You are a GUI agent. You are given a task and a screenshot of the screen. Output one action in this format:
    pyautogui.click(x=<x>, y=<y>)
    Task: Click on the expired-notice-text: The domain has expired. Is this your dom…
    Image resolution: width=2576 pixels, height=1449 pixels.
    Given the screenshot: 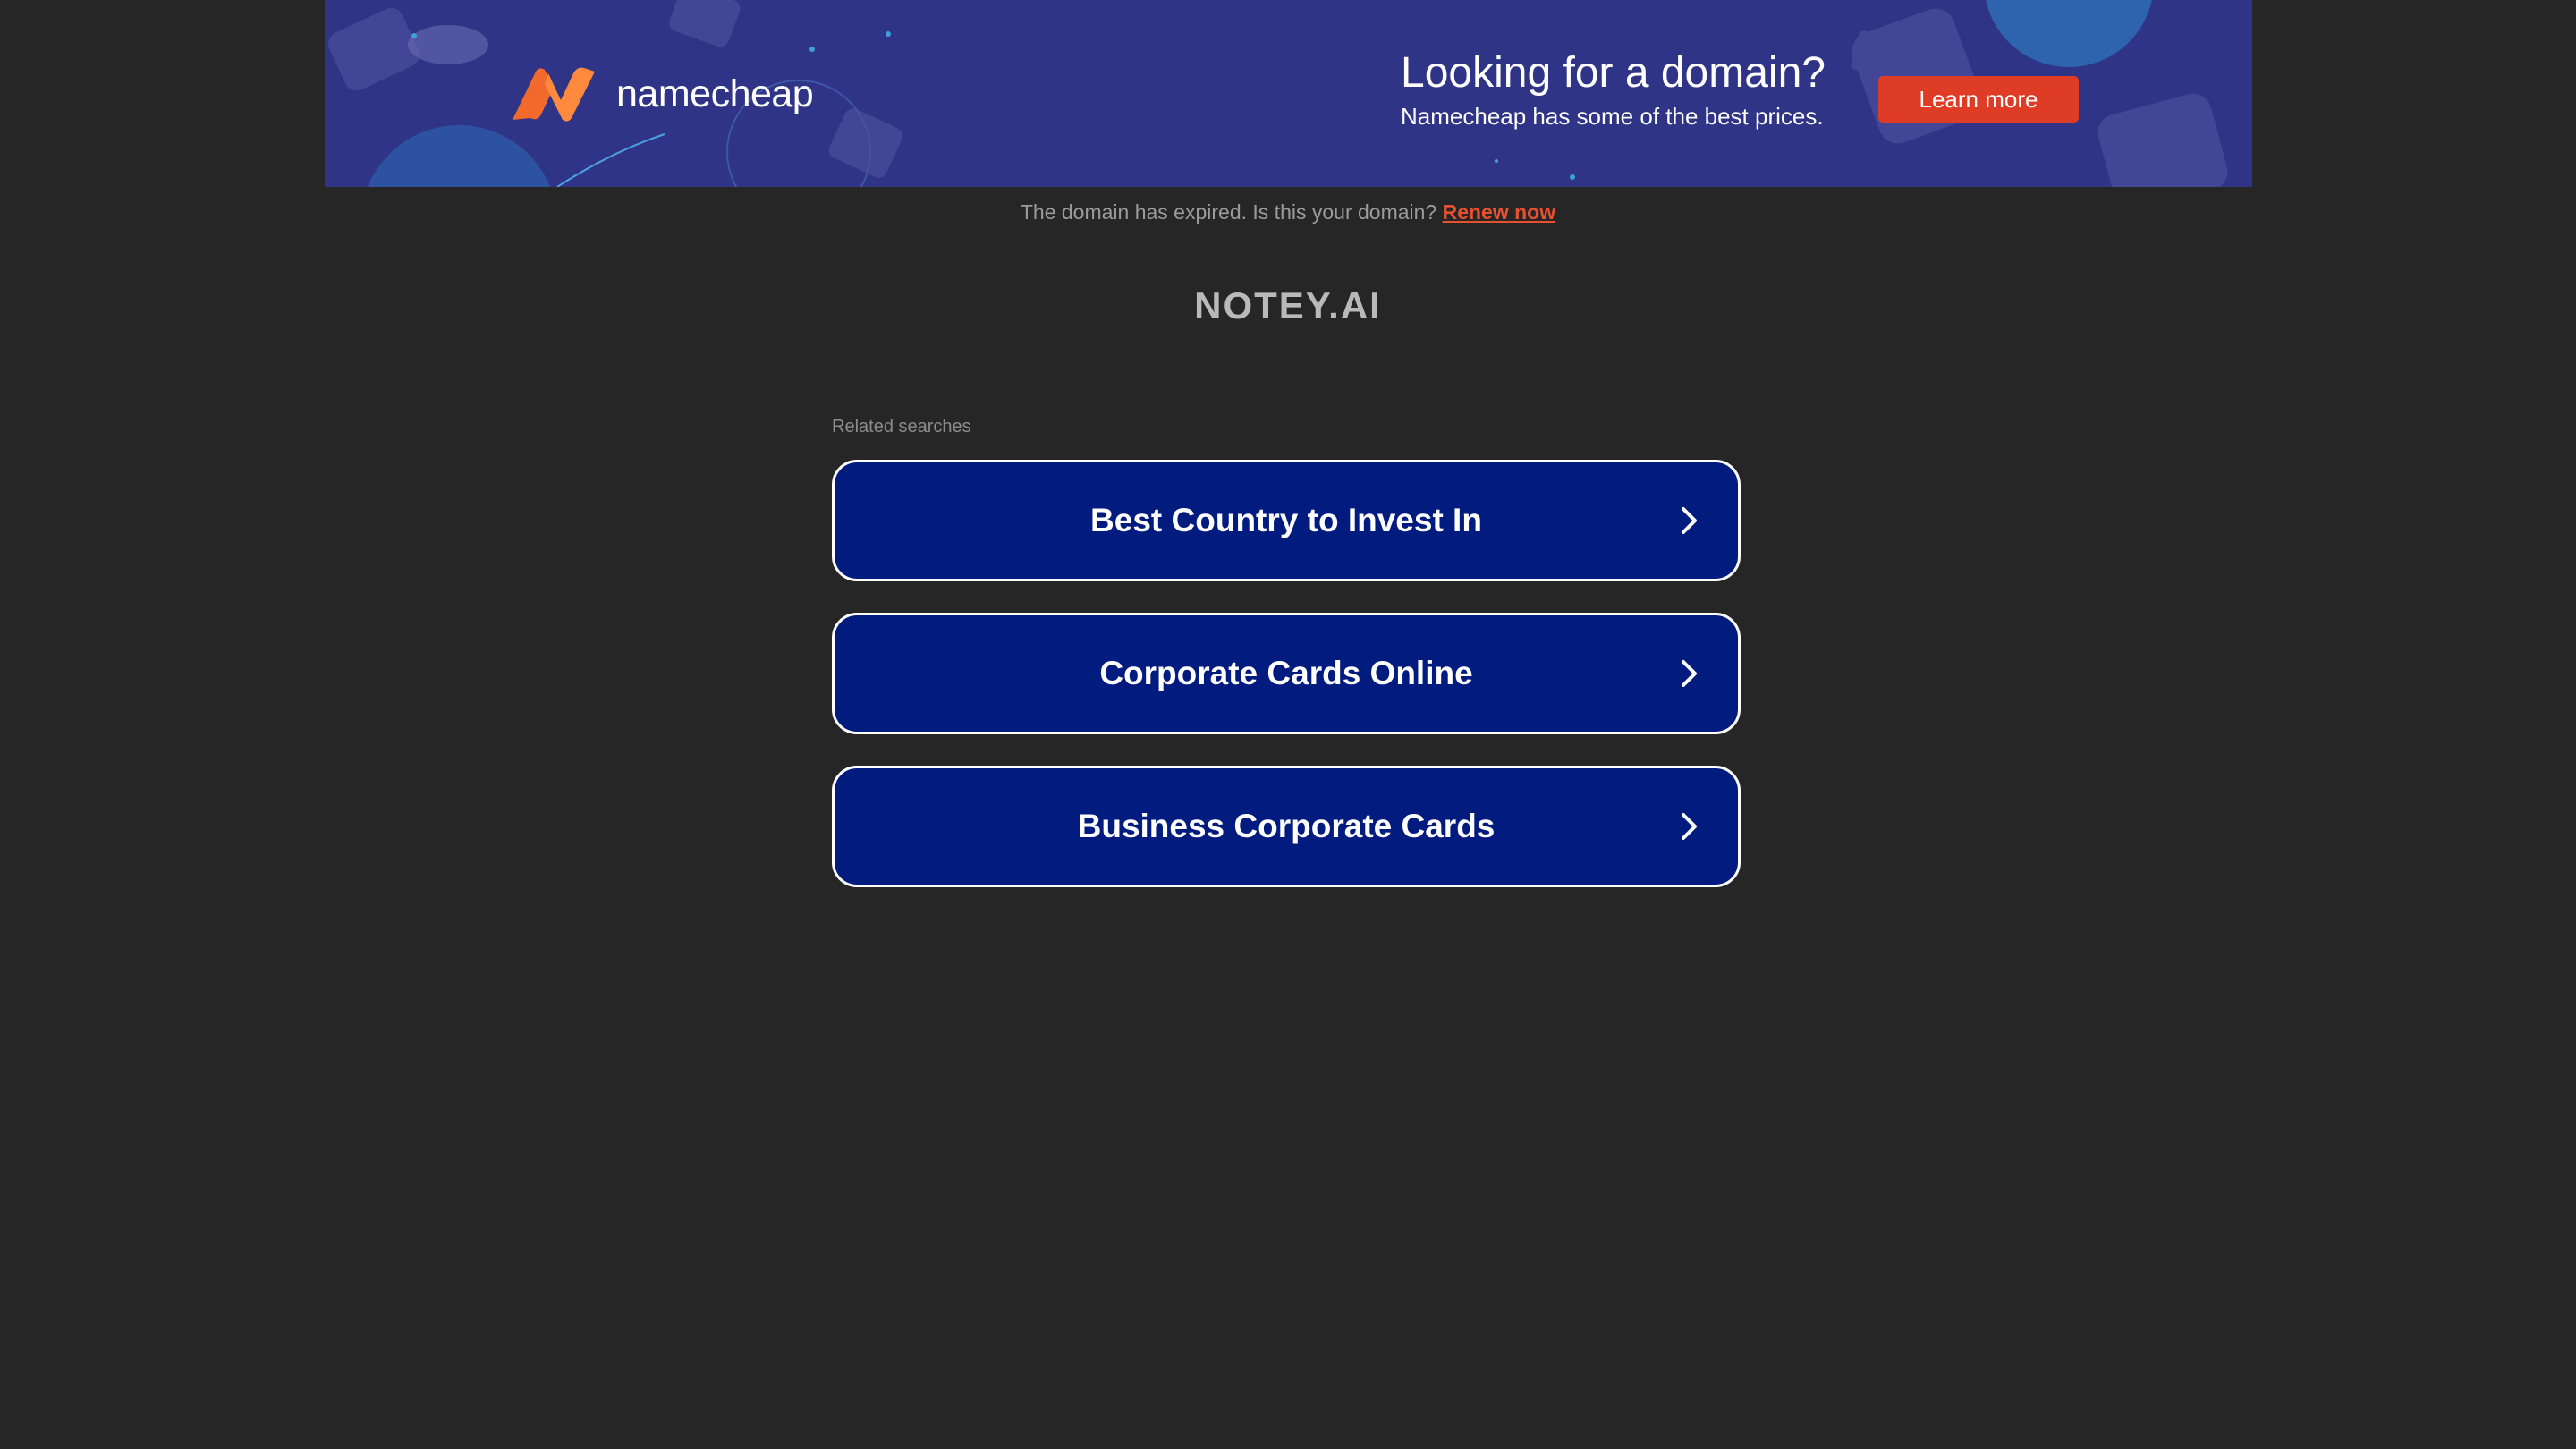 What is the action you would take?
    pyautogui.click(x=1228, y=212)
    